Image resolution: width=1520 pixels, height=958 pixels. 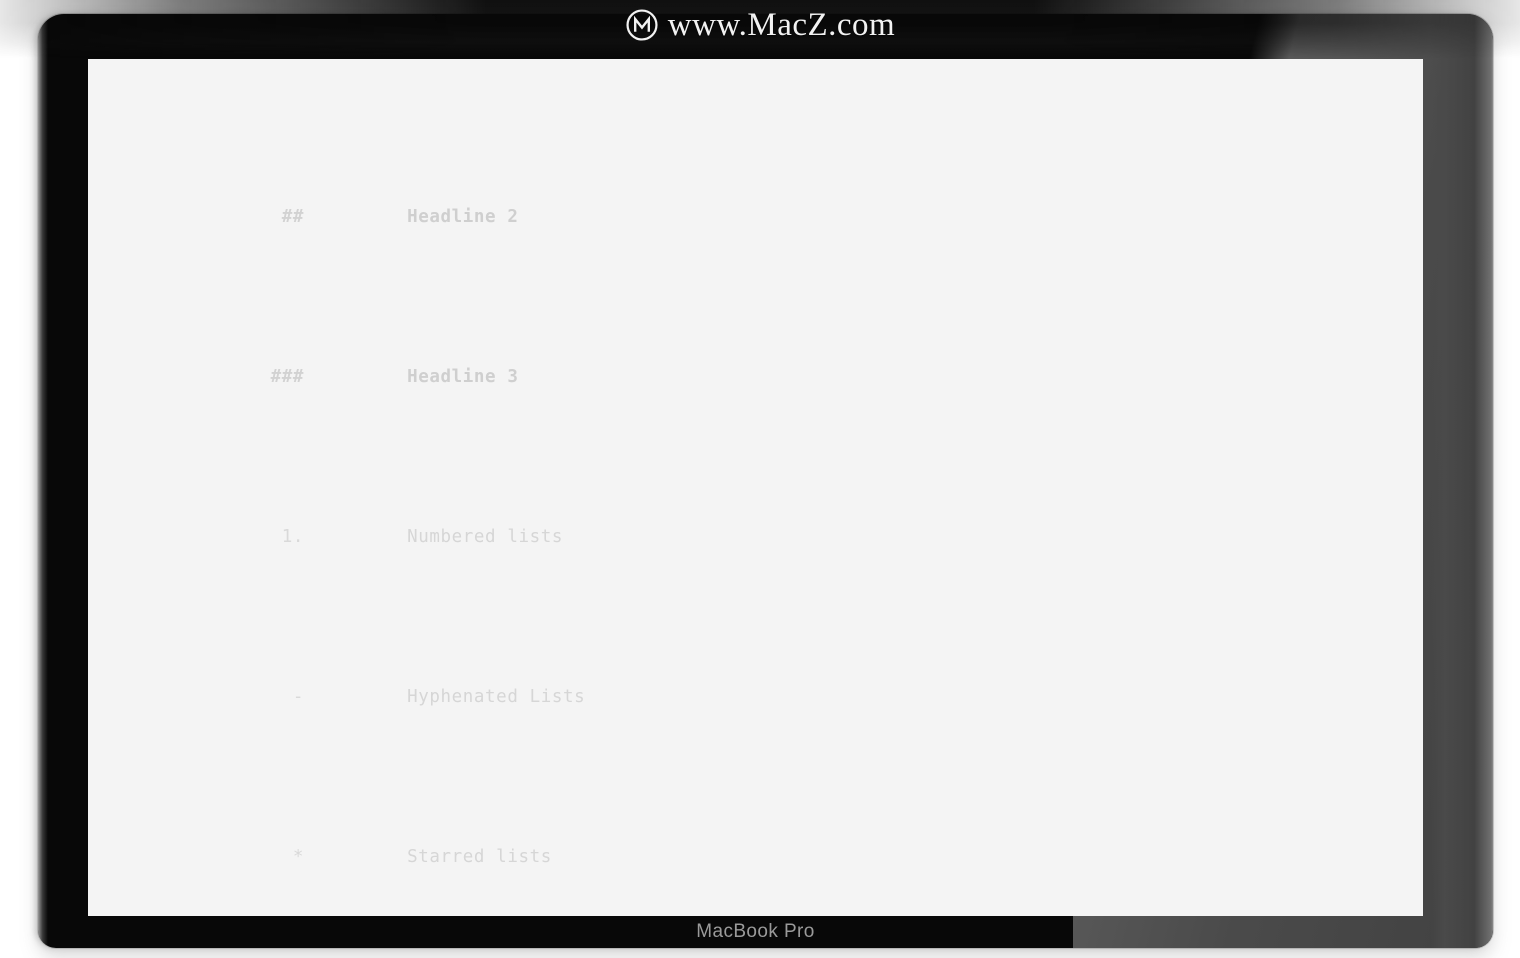 I want to click on starred-list-text: Starred lists, so click(x=479, y=857).